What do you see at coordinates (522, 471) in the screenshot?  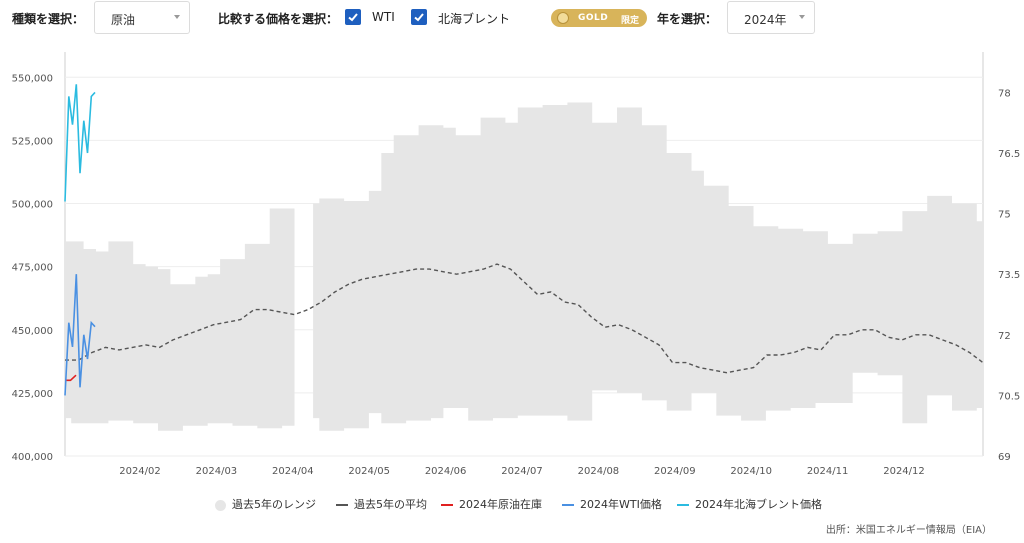 I see `x-tick-label: 2024/07` at bounding box center [522, 471].